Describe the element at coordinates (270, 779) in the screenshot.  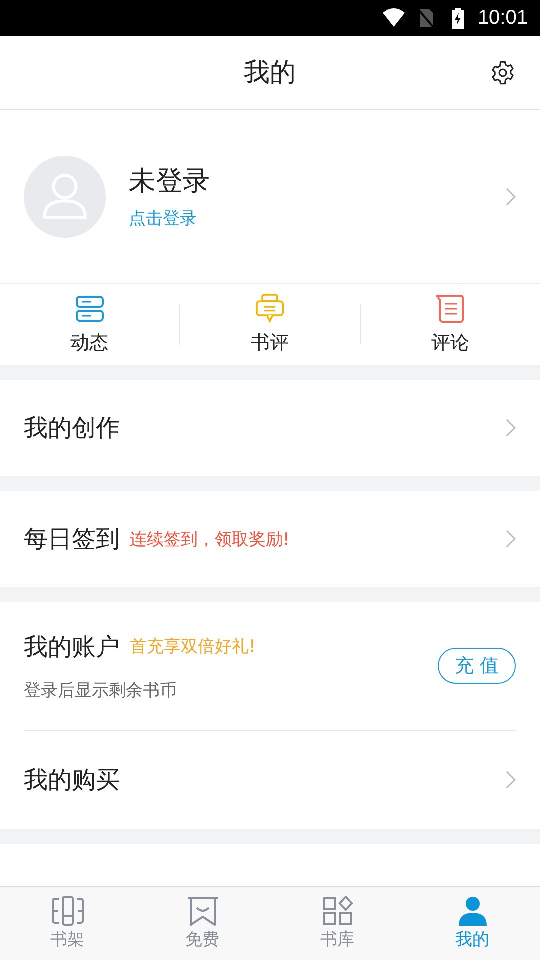
I see `menu-item: 我的购买` at that location.